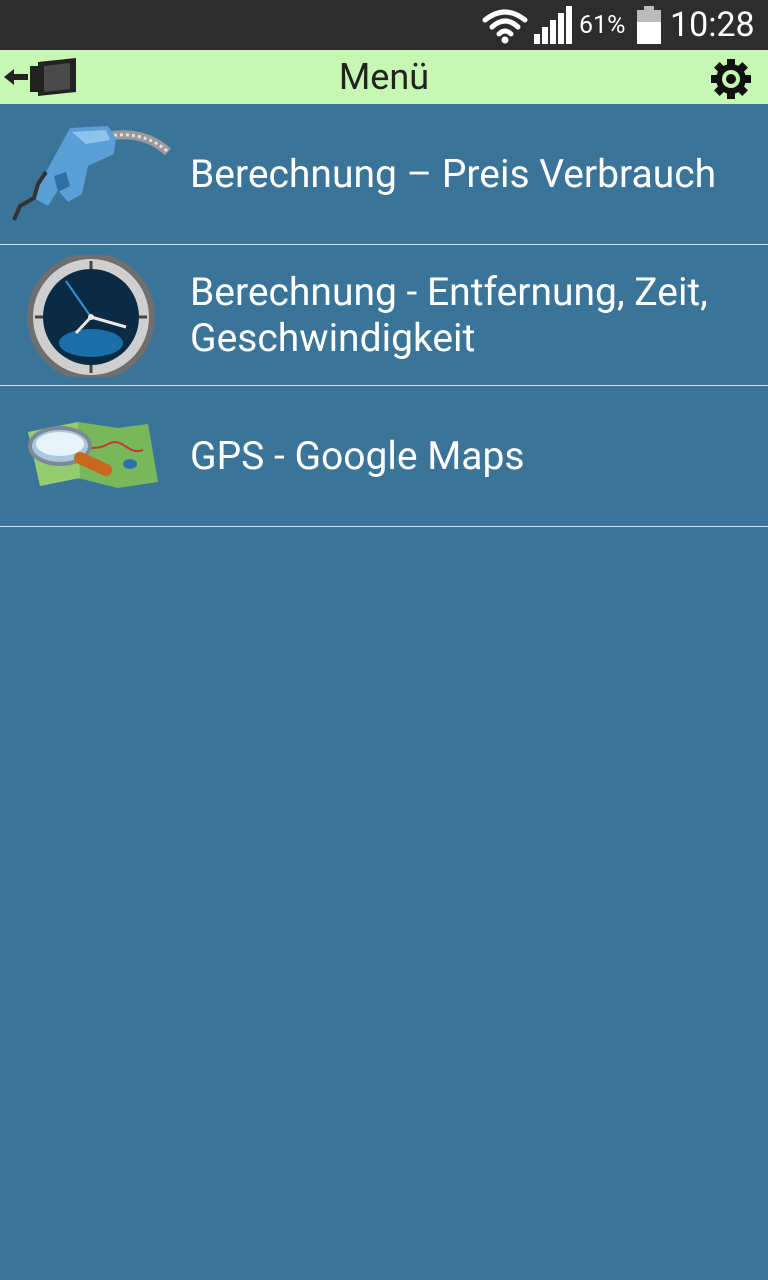  Describe the element at coordinates (649, 25) in the screenshot. I see `battery-icon` at that location.